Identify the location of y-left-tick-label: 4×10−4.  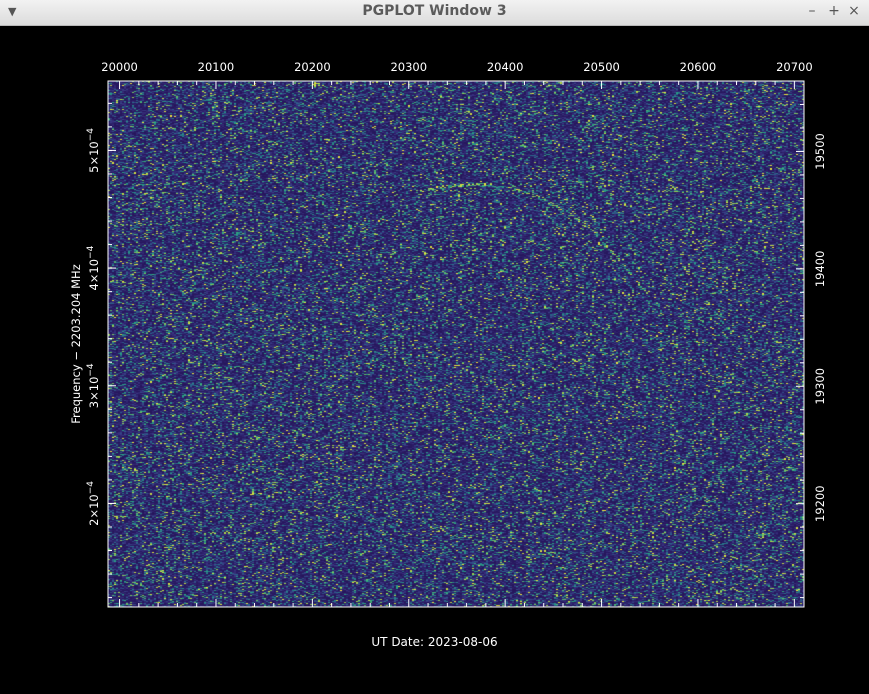
(93, 267).